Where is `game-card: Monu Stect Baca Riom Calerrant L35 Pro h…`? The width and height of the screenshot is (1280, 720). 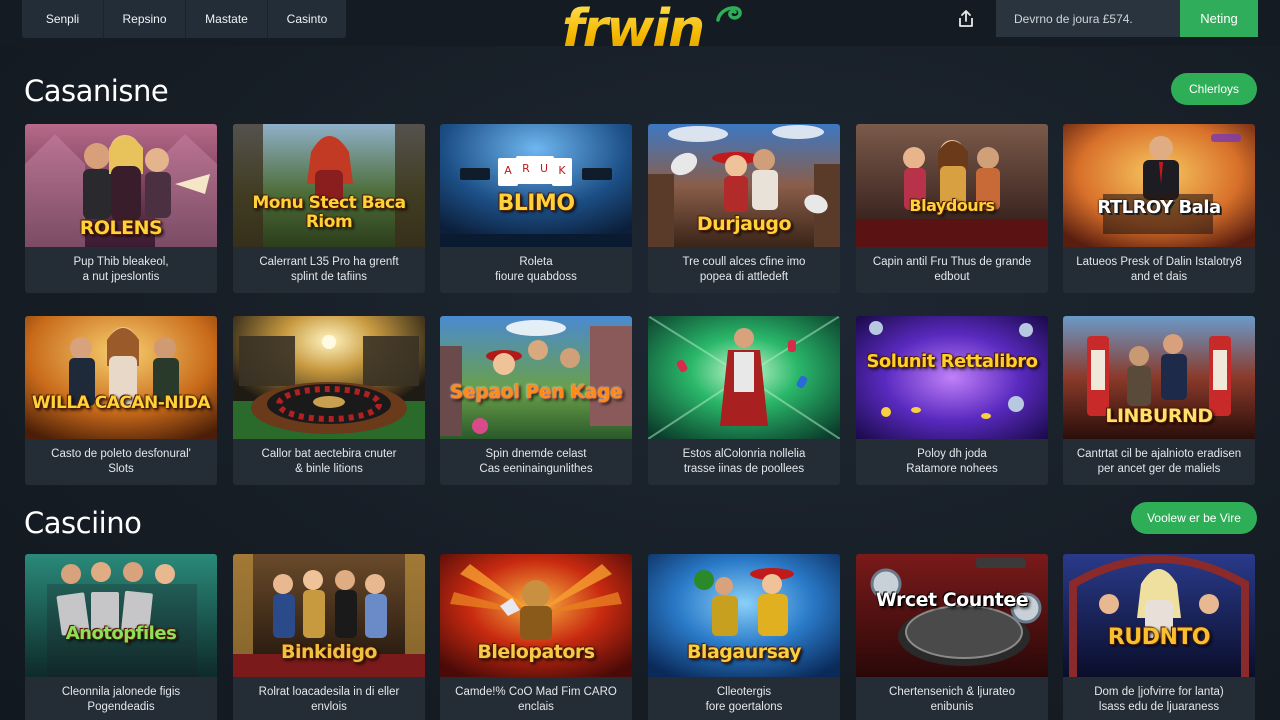 game-card: Monu Stect Baca Riom Calerrant L35 Pro h… is located at coordinates (329, 208).